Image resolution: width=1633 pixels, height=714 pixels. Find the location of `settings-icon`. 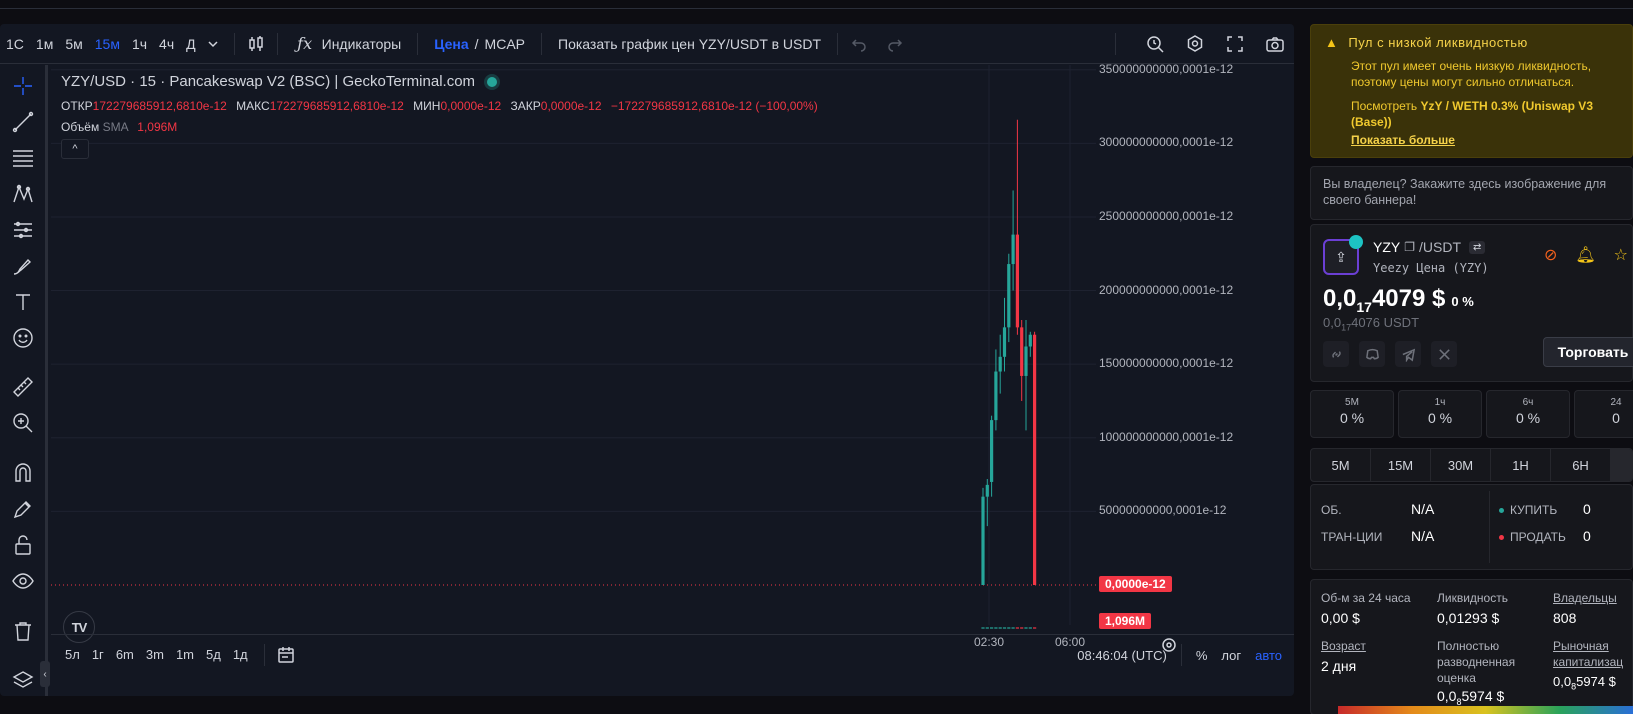

settings-icon is located at coordinates (1195, 44).